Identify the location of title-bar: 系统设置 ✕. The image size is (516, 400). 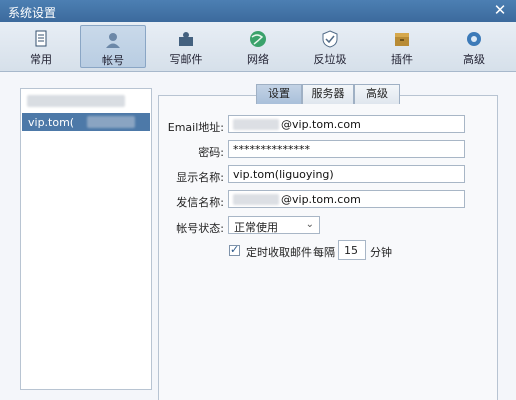
(258, 11).